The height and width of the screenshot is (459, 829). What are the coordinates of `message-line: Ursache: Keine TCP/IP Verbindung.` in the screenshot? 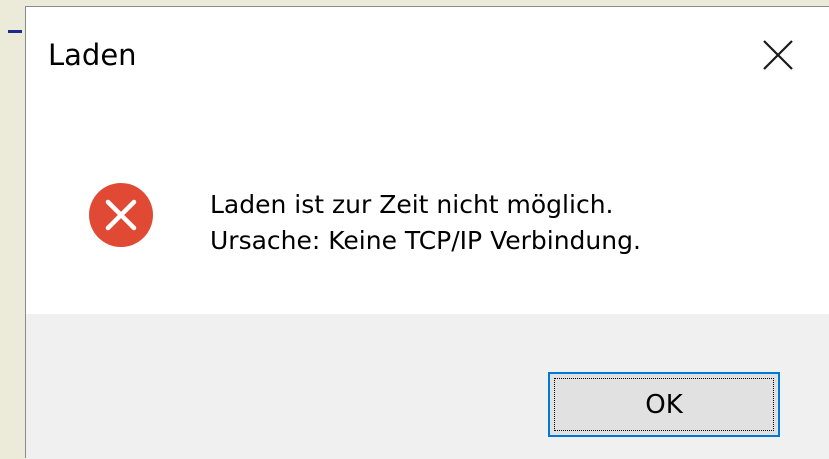 It's located at (425, 240).